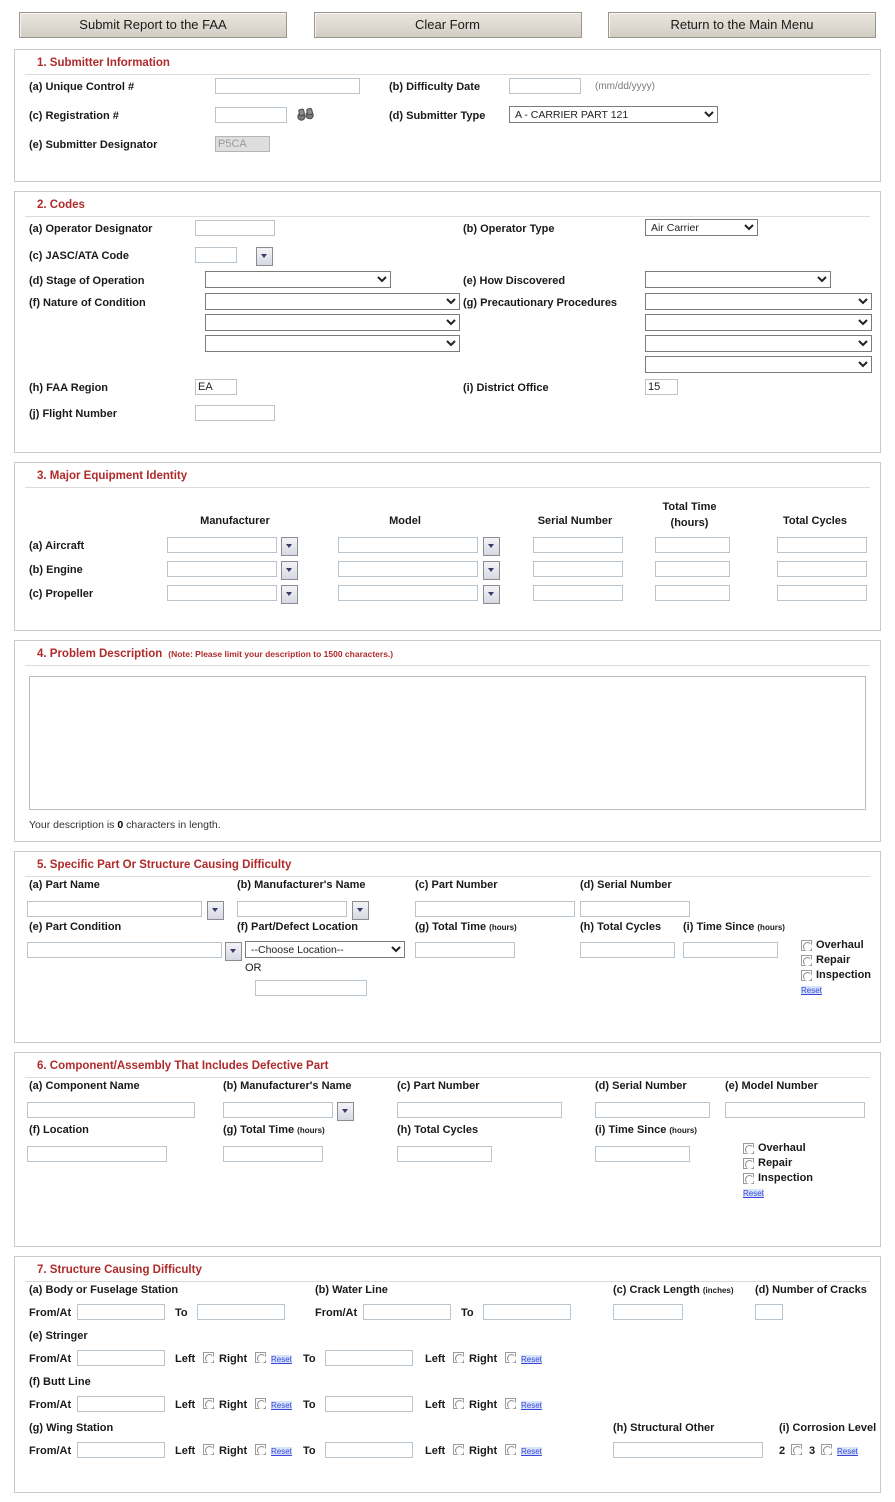  What do you see at coordinates (661, 387) in the screenshot?
I see `district-office-input` at bounding box center [661, 387].